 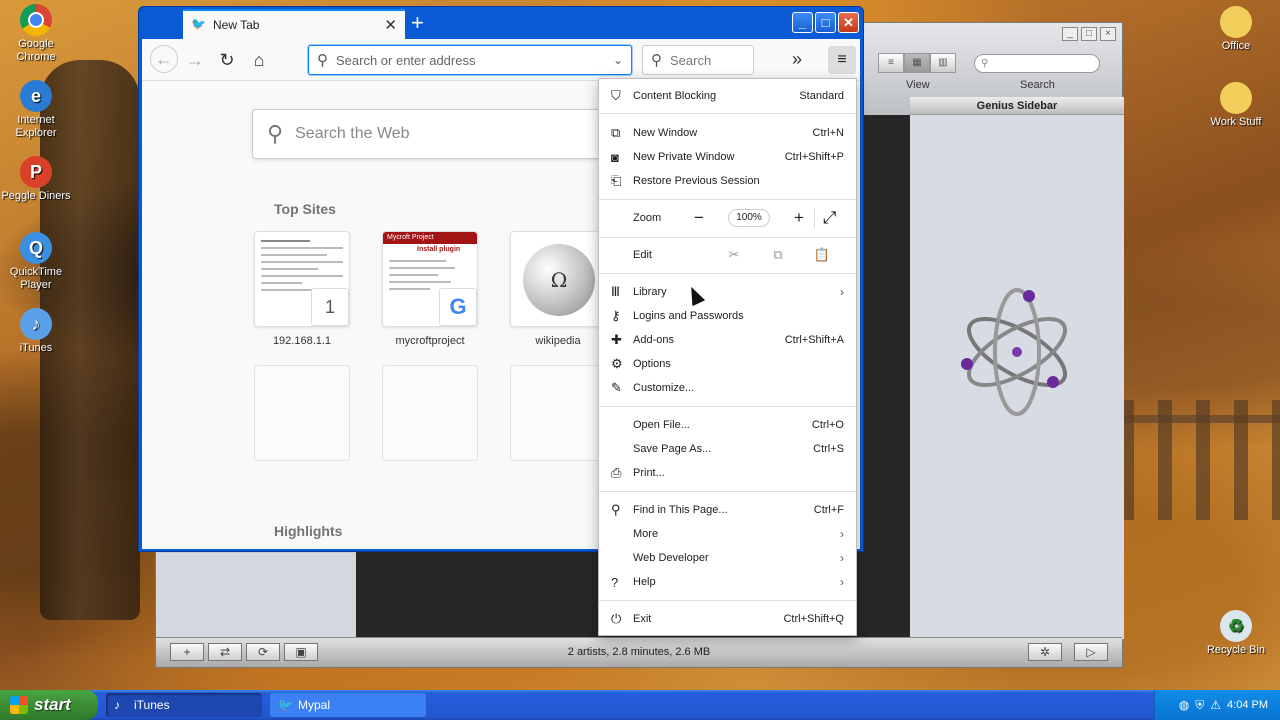 I want to click on highlights-title: Highlights, so click(x=308, y=531).